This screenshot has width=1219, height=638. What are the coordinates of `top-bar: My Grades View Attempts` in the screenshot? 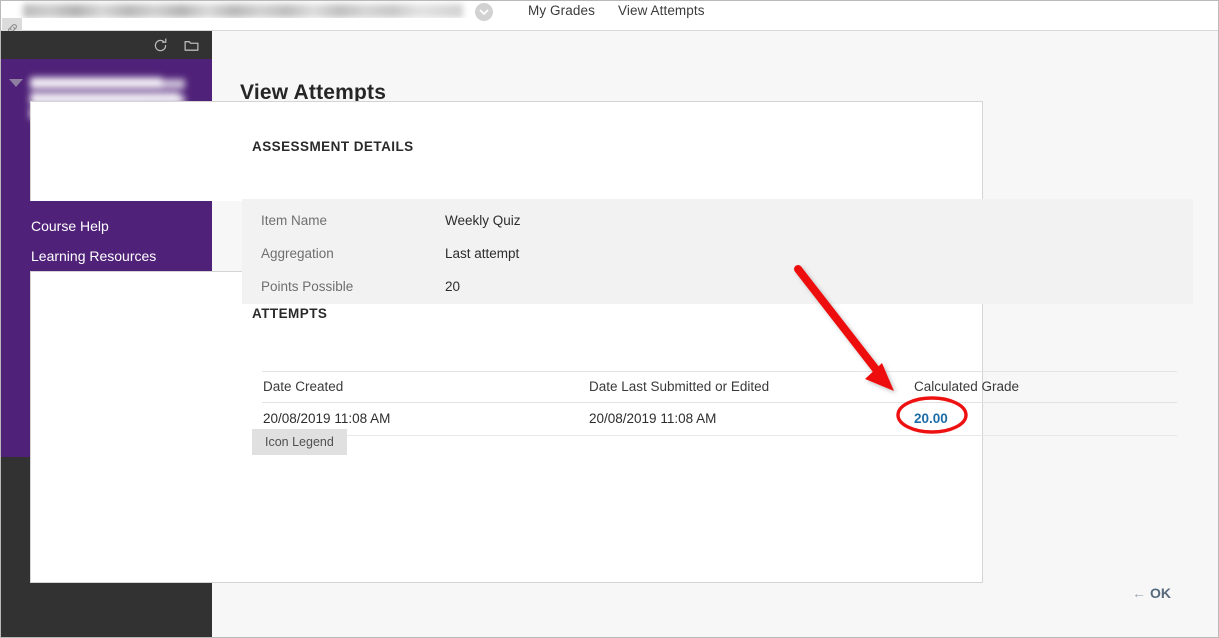 It's located at (609, 16).